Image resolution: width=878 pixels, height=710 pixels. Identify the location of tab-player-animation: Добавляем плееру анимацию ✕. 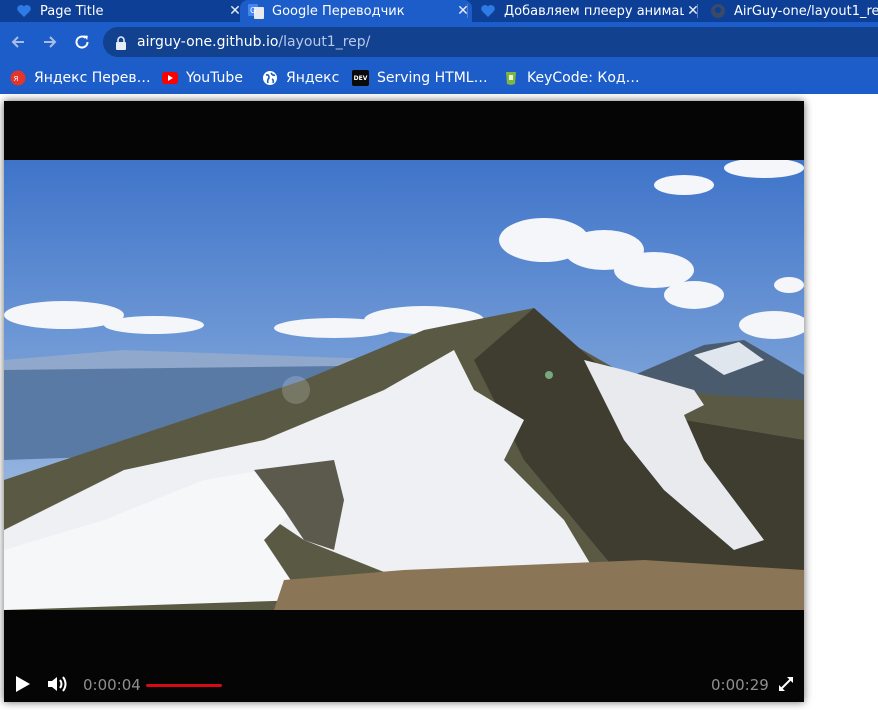
(587, 11).